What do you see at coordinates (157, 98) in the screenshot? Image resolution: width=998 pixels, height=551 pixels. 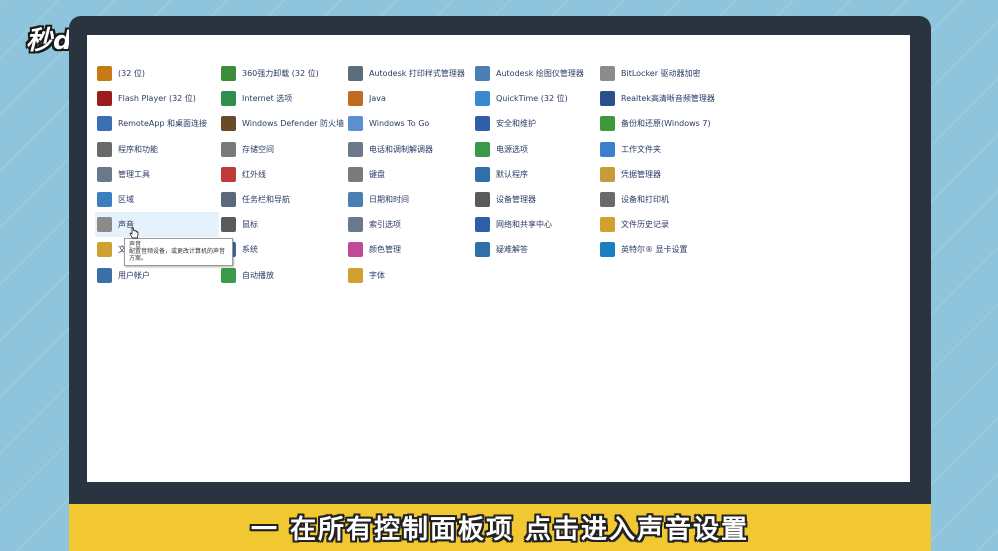 I see `cp-item-flash: Flash Player (32 位)` at bounding box center [157, 98].